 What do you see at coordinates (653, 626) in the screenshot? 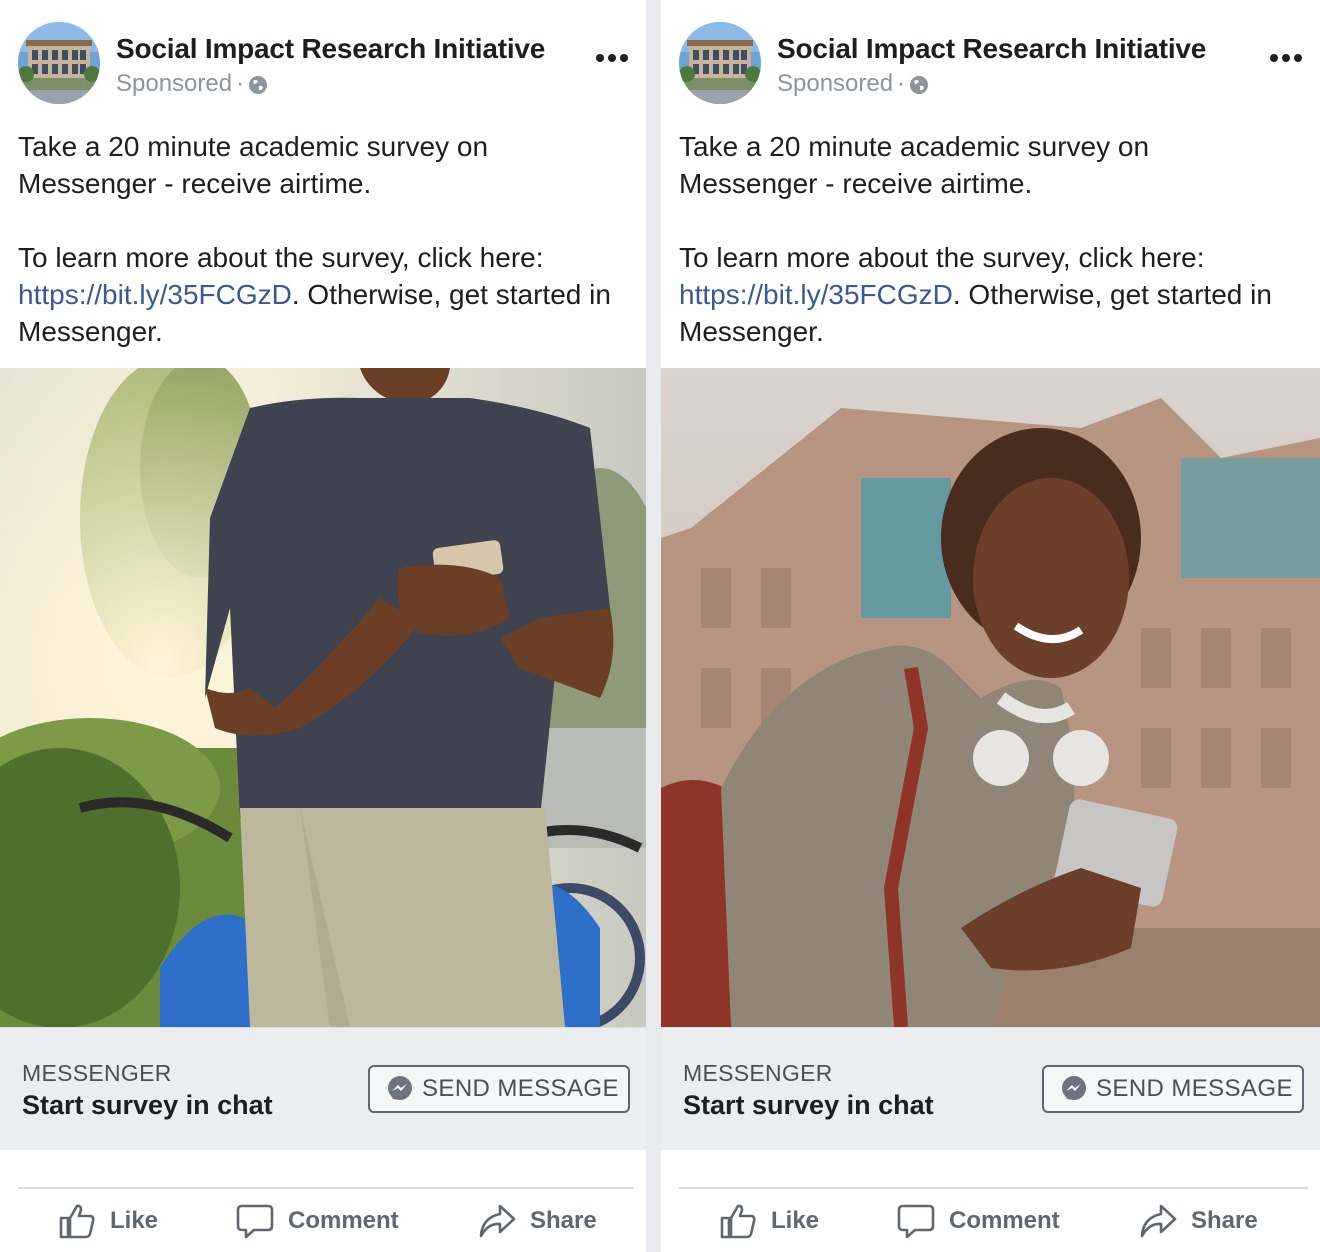
I see `feed-gutter` at bounding box center [653, 626].